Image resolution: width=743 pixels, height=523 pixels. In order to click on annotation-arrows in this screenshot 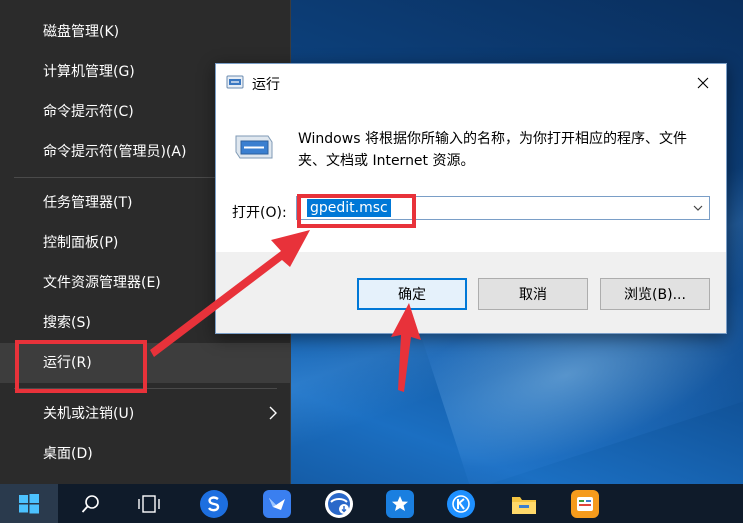, I will do `click(285, 311)`.